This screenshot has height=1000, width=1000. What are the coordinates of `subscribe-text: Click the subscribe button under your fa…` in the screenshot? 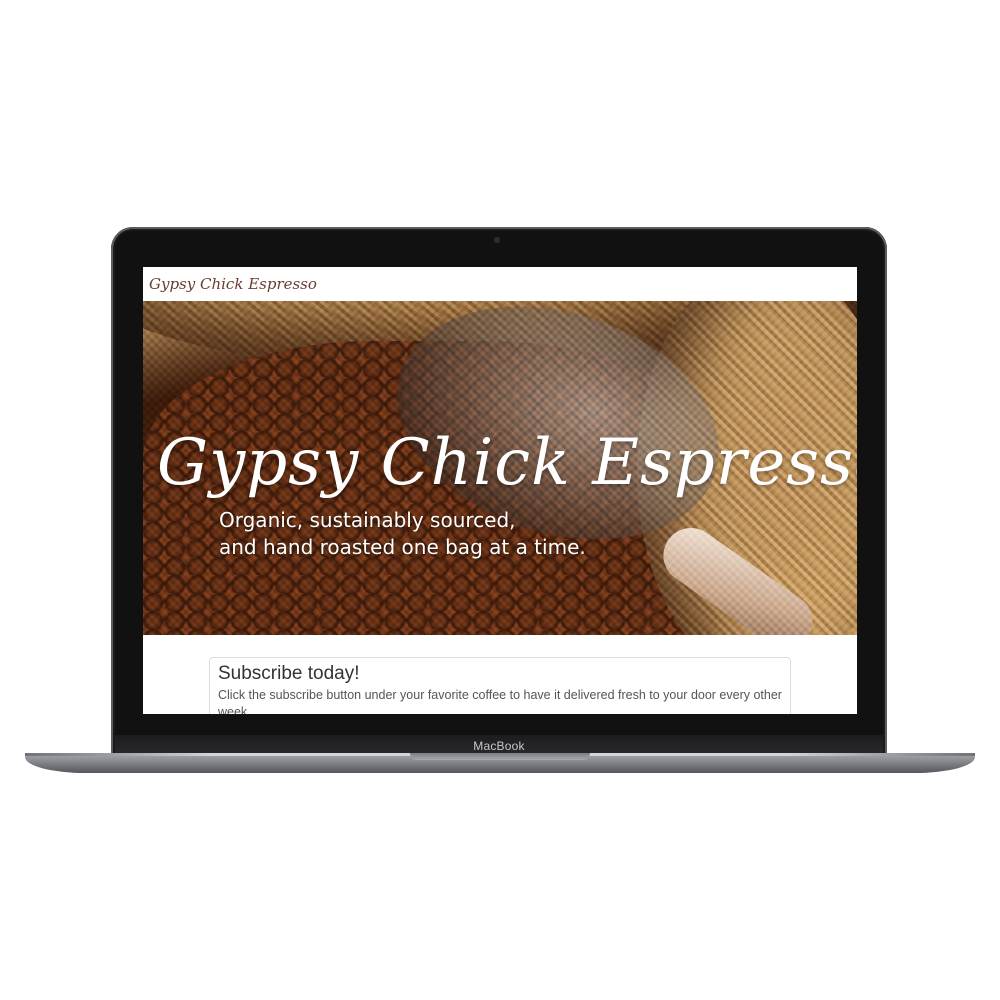 It's located at (500, 701).